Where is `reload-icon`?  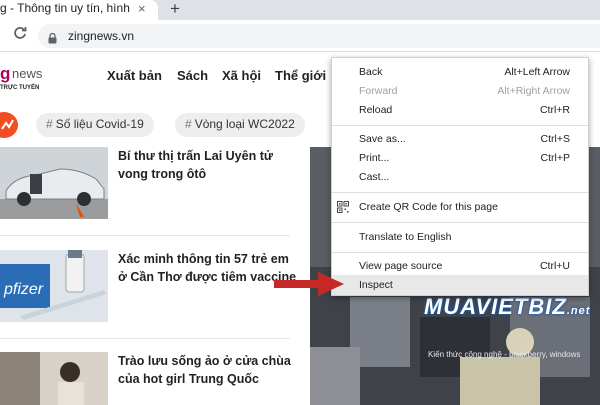
reload-icon is located at coordinates (20, 35).